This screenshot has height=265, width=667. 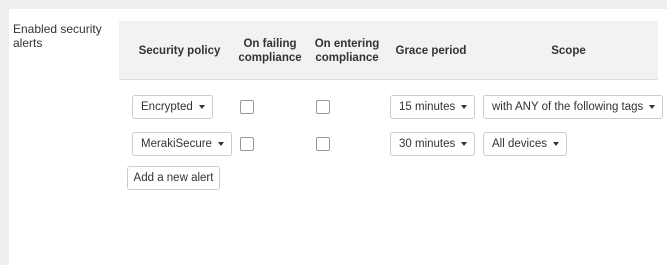 What do you see at coordinates (347, 50) in the screenshot?
I see `header-on-entering-compliance: On entering compliance` at bounding box center [347, 50].